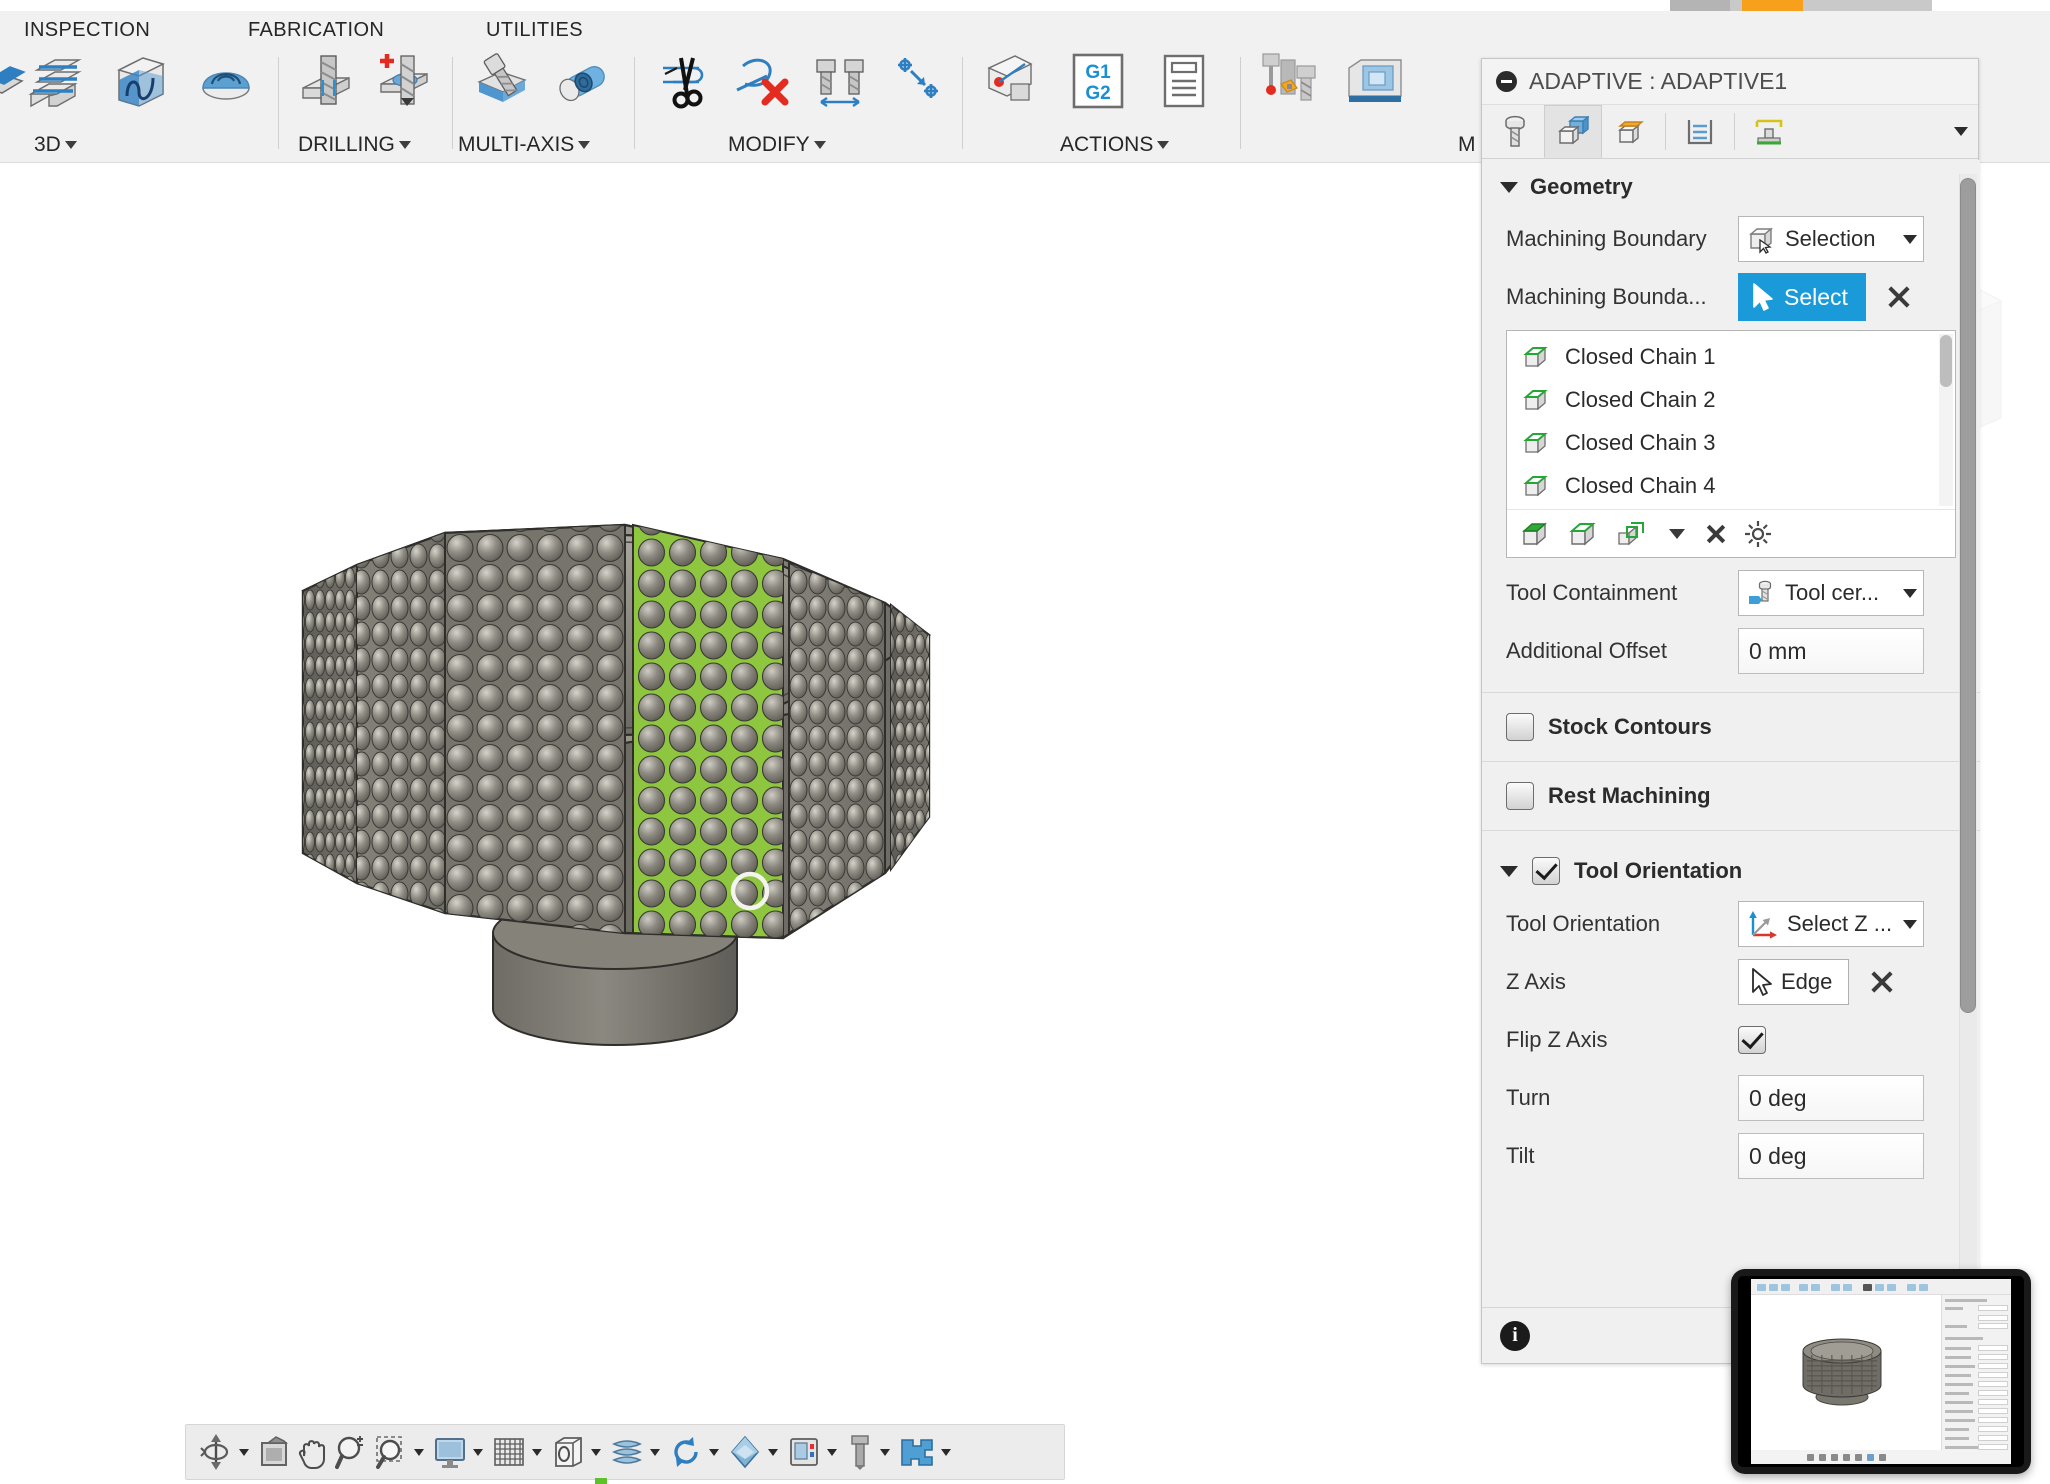  I want to click on select-button: Select, so click(1802, 297).